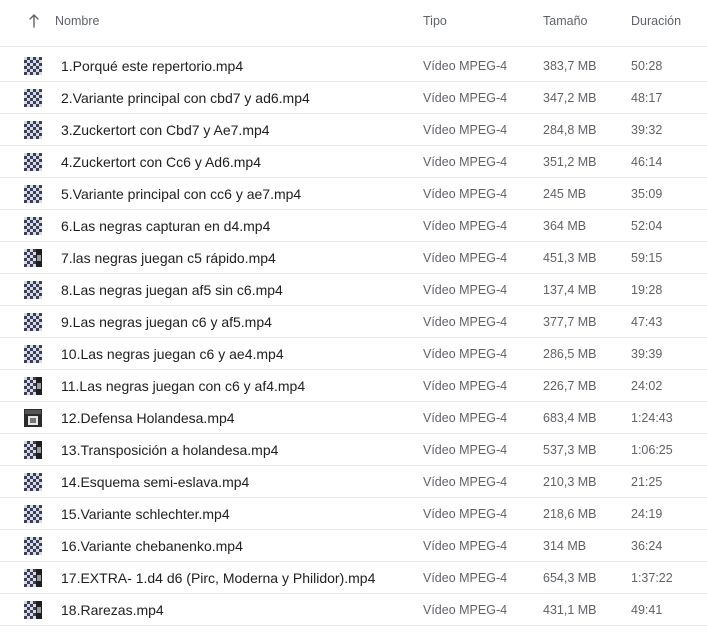 This screenshot has width=707, height=641. I want to click on file-list-header: Nombre Tipo Tamaño Duración, so click(353, 23).